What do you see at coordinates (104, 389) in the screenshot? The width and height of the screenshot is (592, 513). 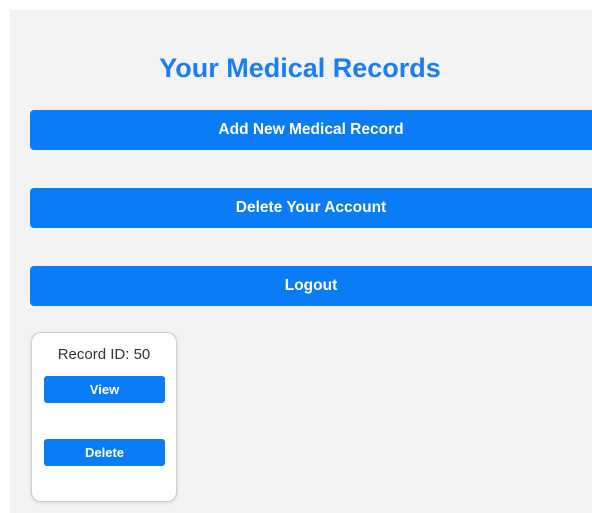 I see `view-record-button: View` at bounding box center [104, 389].